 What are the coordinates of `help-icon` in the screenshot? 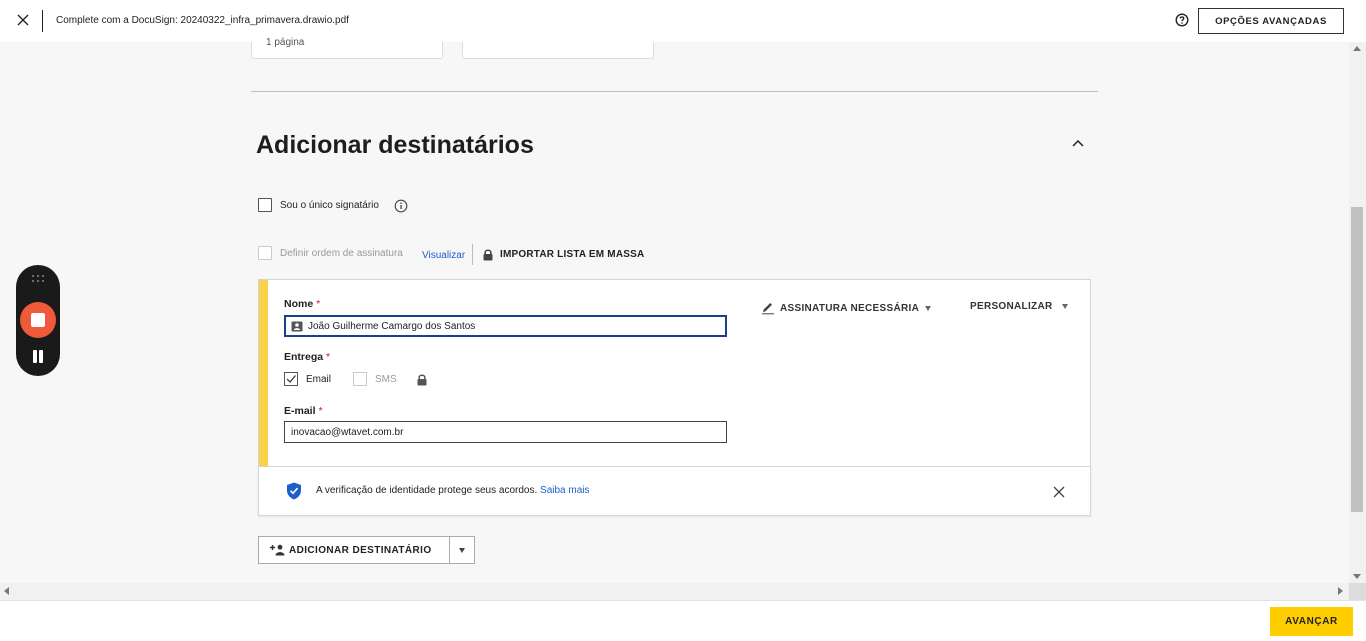 It's located at (1182, 20).